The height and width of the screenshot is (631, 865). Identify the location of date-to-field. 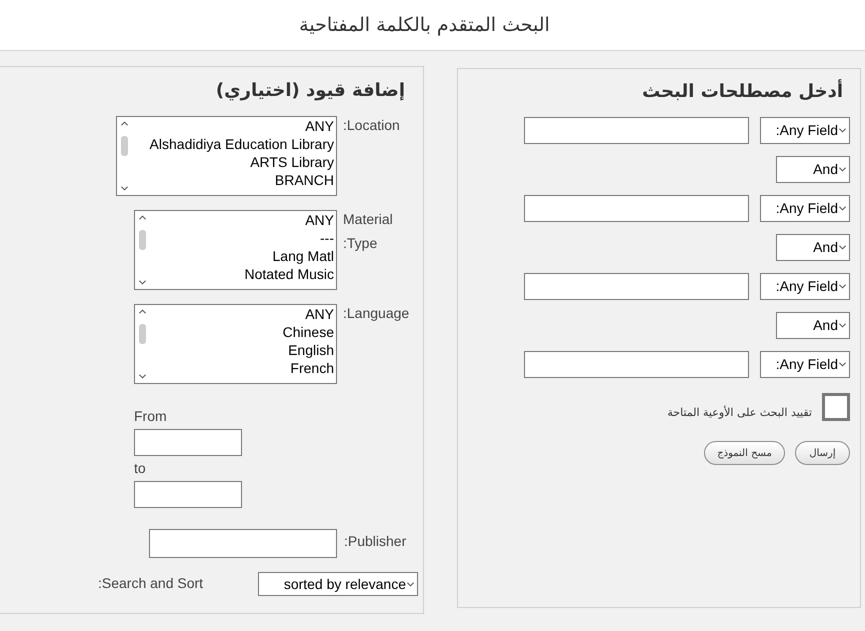
(188, 494).